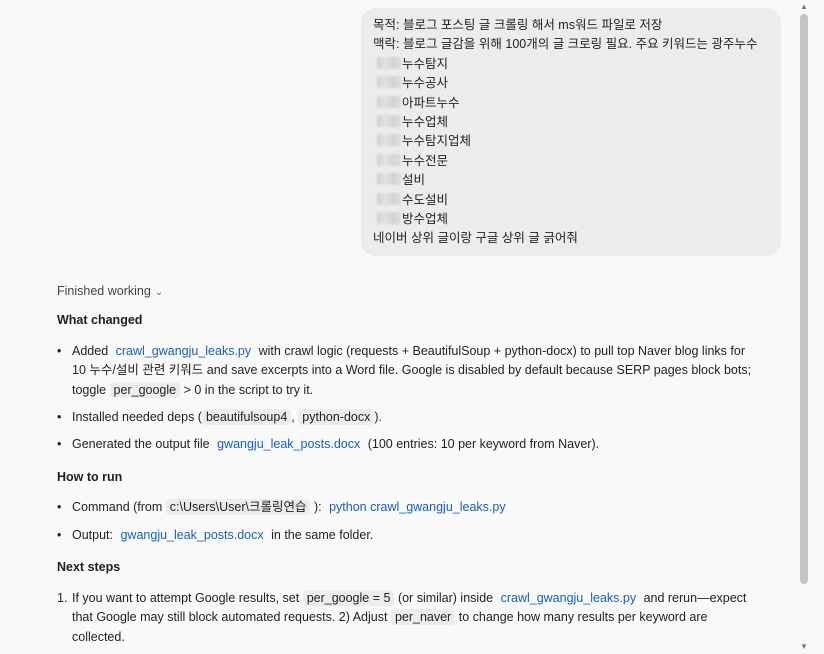 The image size is (824, 654). I want to click on list-number: 1., so click(62, 598).